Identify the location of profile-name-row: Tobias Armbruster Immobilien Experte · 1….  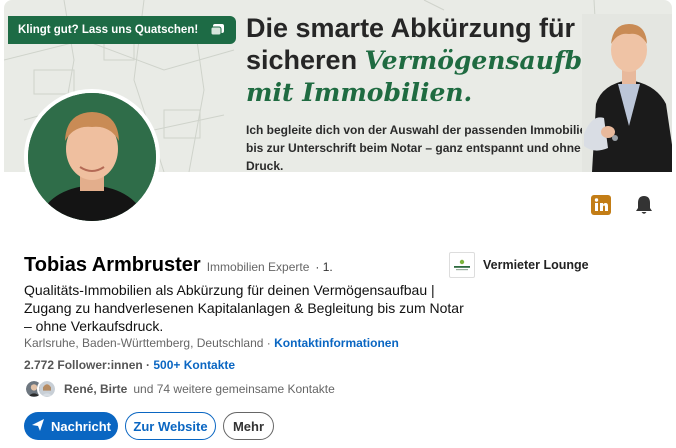
(178, 265).